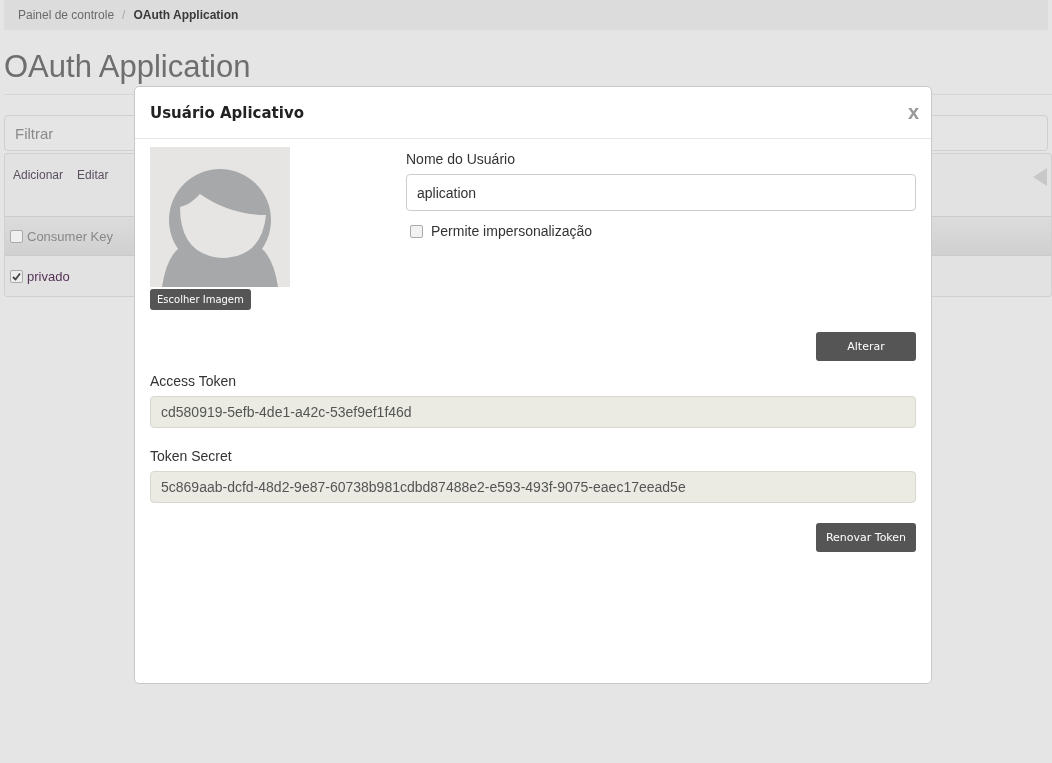  What do you see at coordinates (128, 67) in the screenshot?
I see `page-title: OAuth Application` at bounding box center [128, 67].